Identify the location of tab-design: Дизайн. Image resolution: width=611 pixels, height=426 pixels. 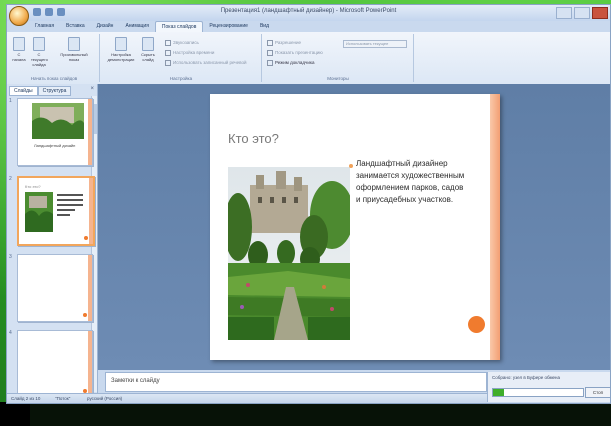
(105, 26).